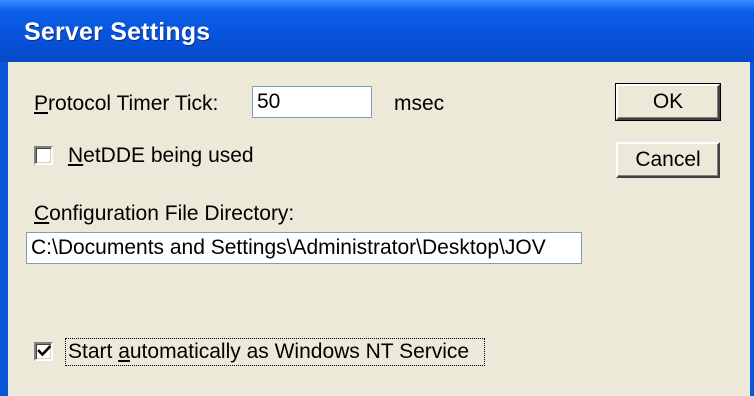  Describe the element at coordinates (172, 213) in the screenshot. I see `config-dir-label-text: onfiguration File Directory:` at that location.